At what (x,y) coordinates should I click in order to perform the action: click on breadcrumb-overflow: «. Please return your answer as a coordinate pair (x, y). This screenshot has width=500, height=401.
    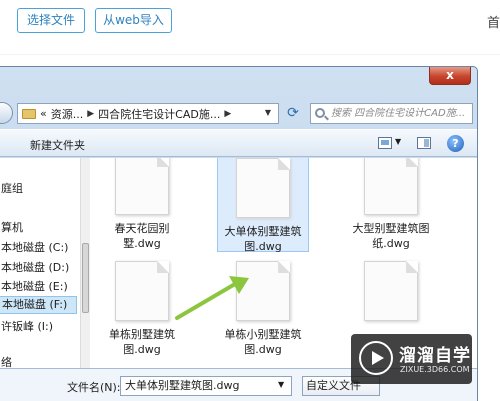
    Looking at the image, I should click on (43, 113).